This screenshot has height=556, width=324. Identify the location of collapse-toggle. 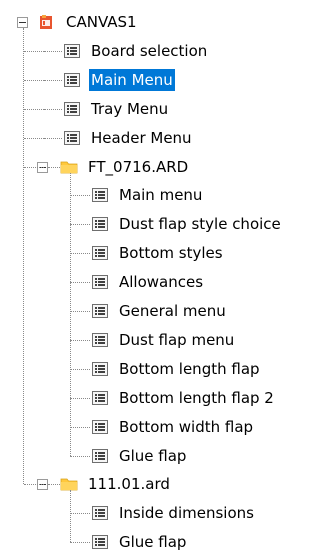
(22, 22).